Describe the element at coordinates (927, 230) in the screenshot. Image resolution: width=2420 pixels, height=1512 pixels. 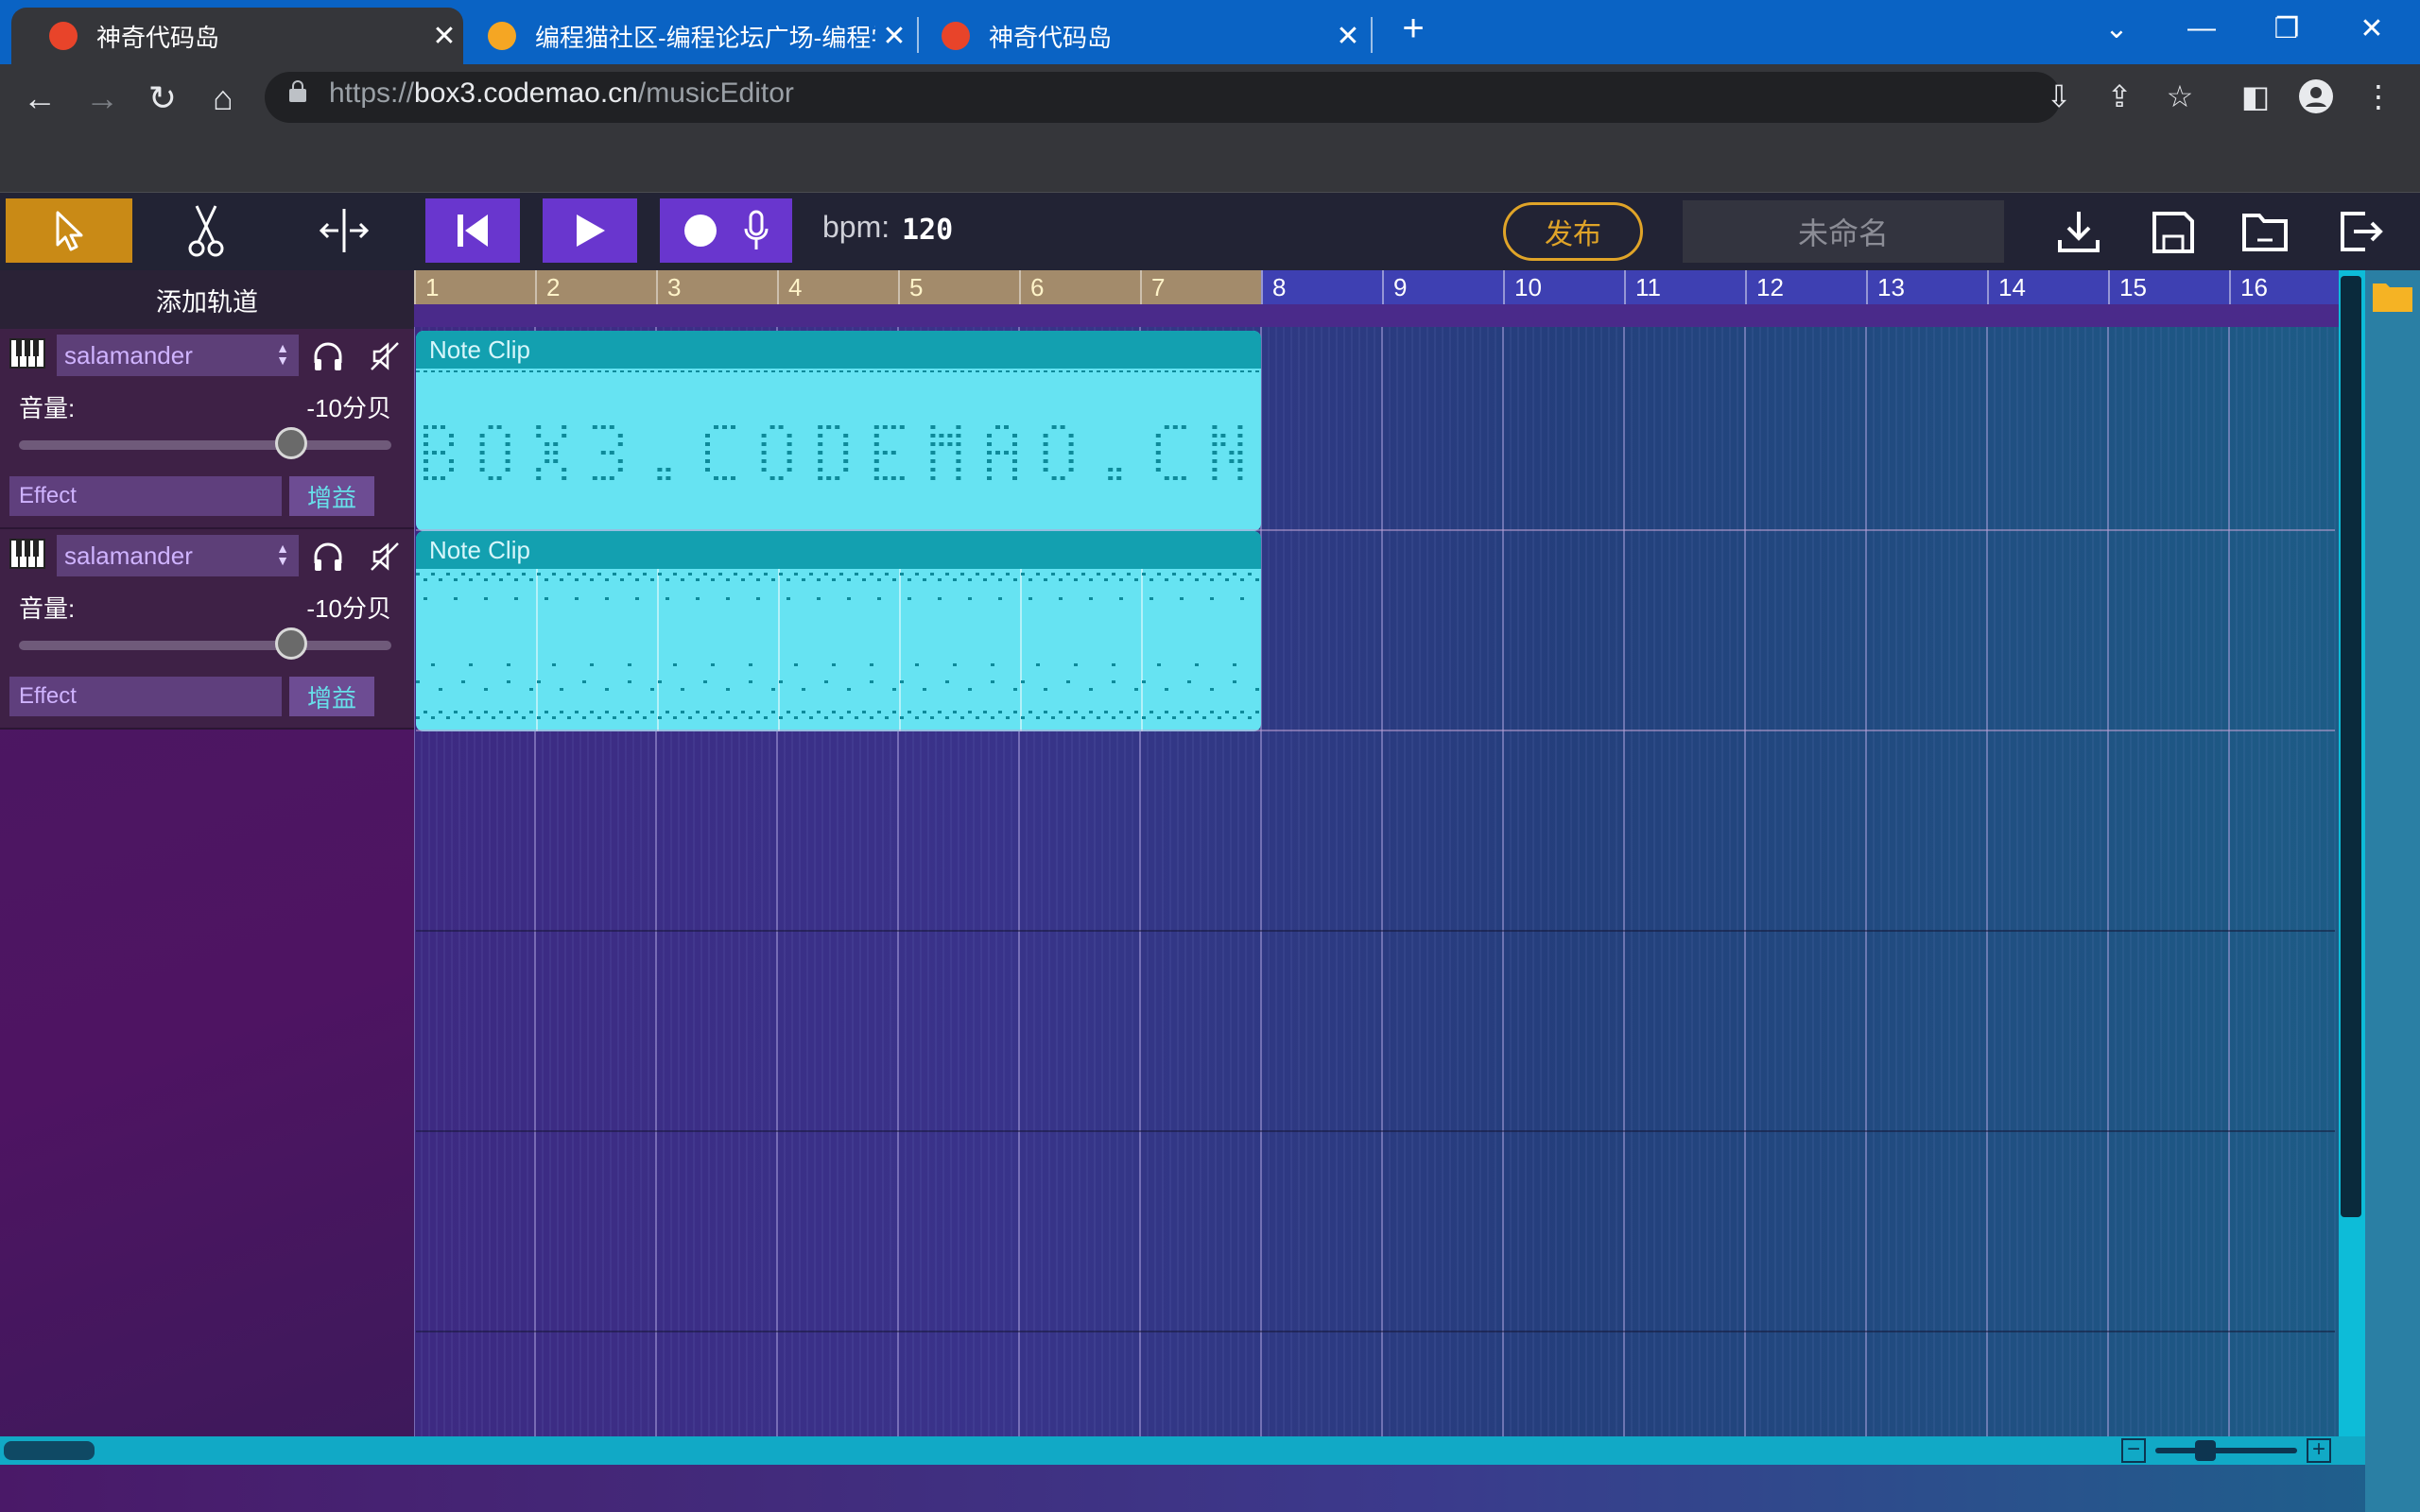
I see `bpm-input: 120` at that location.